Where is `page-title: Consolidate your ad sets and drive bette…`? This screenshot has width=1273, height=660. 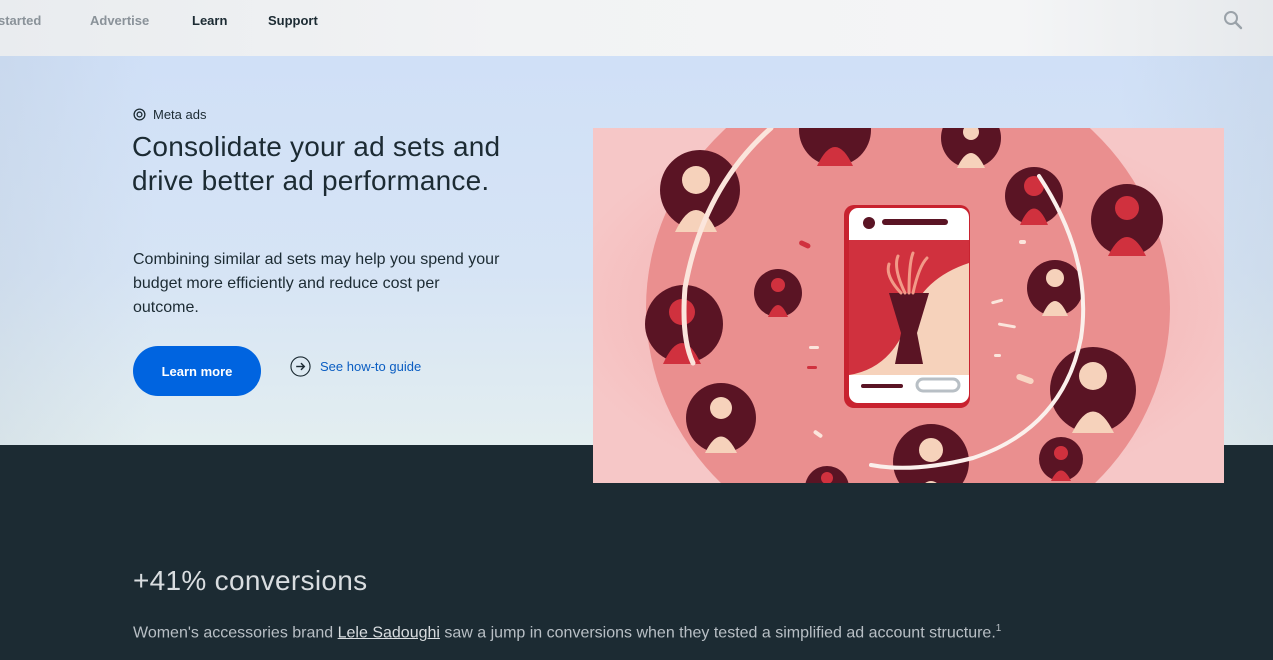
page-title: Consolidate your ad sets and drive bette… is located at coordinates (316, 163).